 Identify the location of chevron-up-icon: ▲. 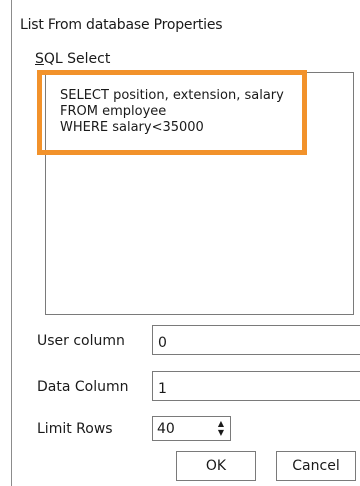
(221, 423).